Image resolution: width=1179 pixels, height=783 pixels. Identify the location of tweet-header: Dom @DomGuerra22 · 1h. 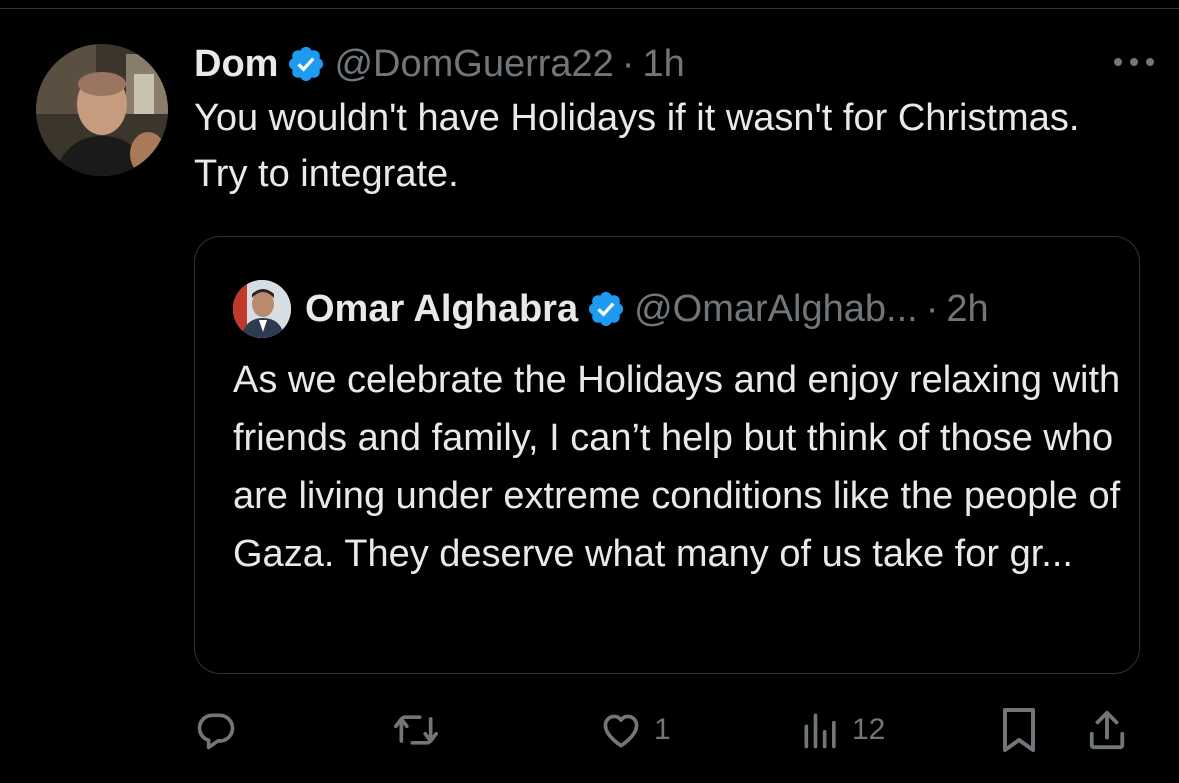
(669, 64).